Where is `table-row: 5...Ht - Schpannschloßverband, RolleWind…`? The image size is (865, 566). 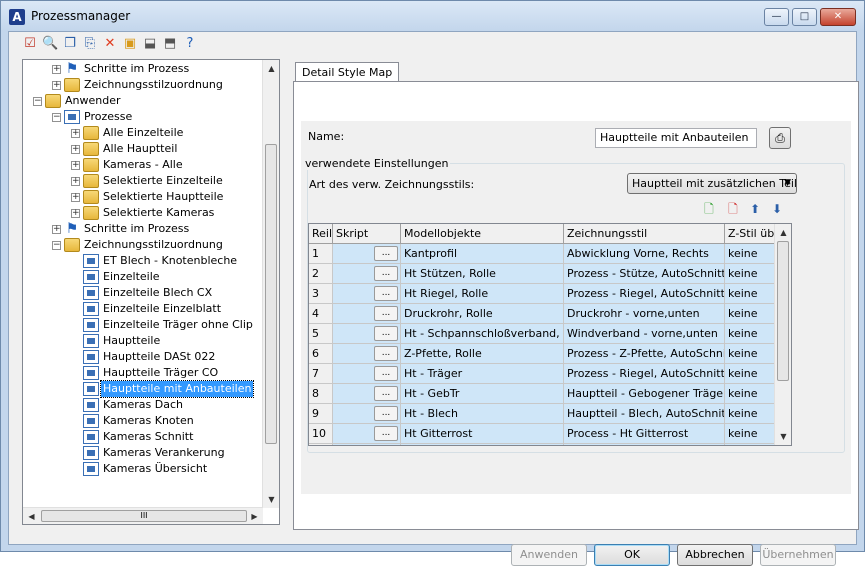
table-row: 5...Ht - Schpannschloßverband, RolleWind… is located at coordinates (542, 334).